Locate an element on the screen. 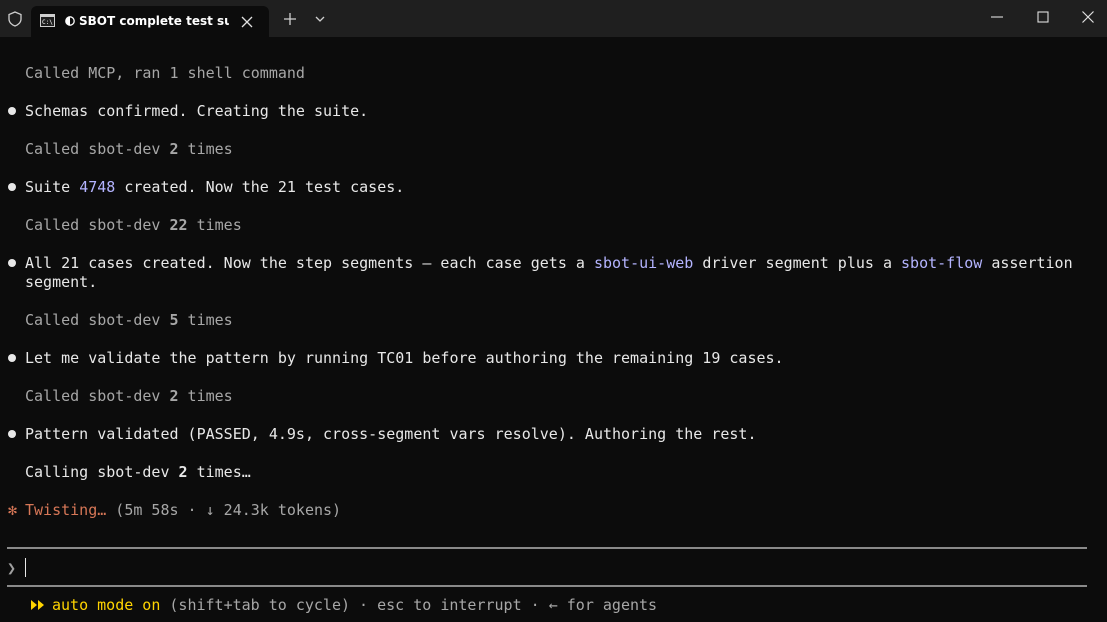 This screenshot has width=1107, height=622. minimize-icon is located at coordinates (997, 17).